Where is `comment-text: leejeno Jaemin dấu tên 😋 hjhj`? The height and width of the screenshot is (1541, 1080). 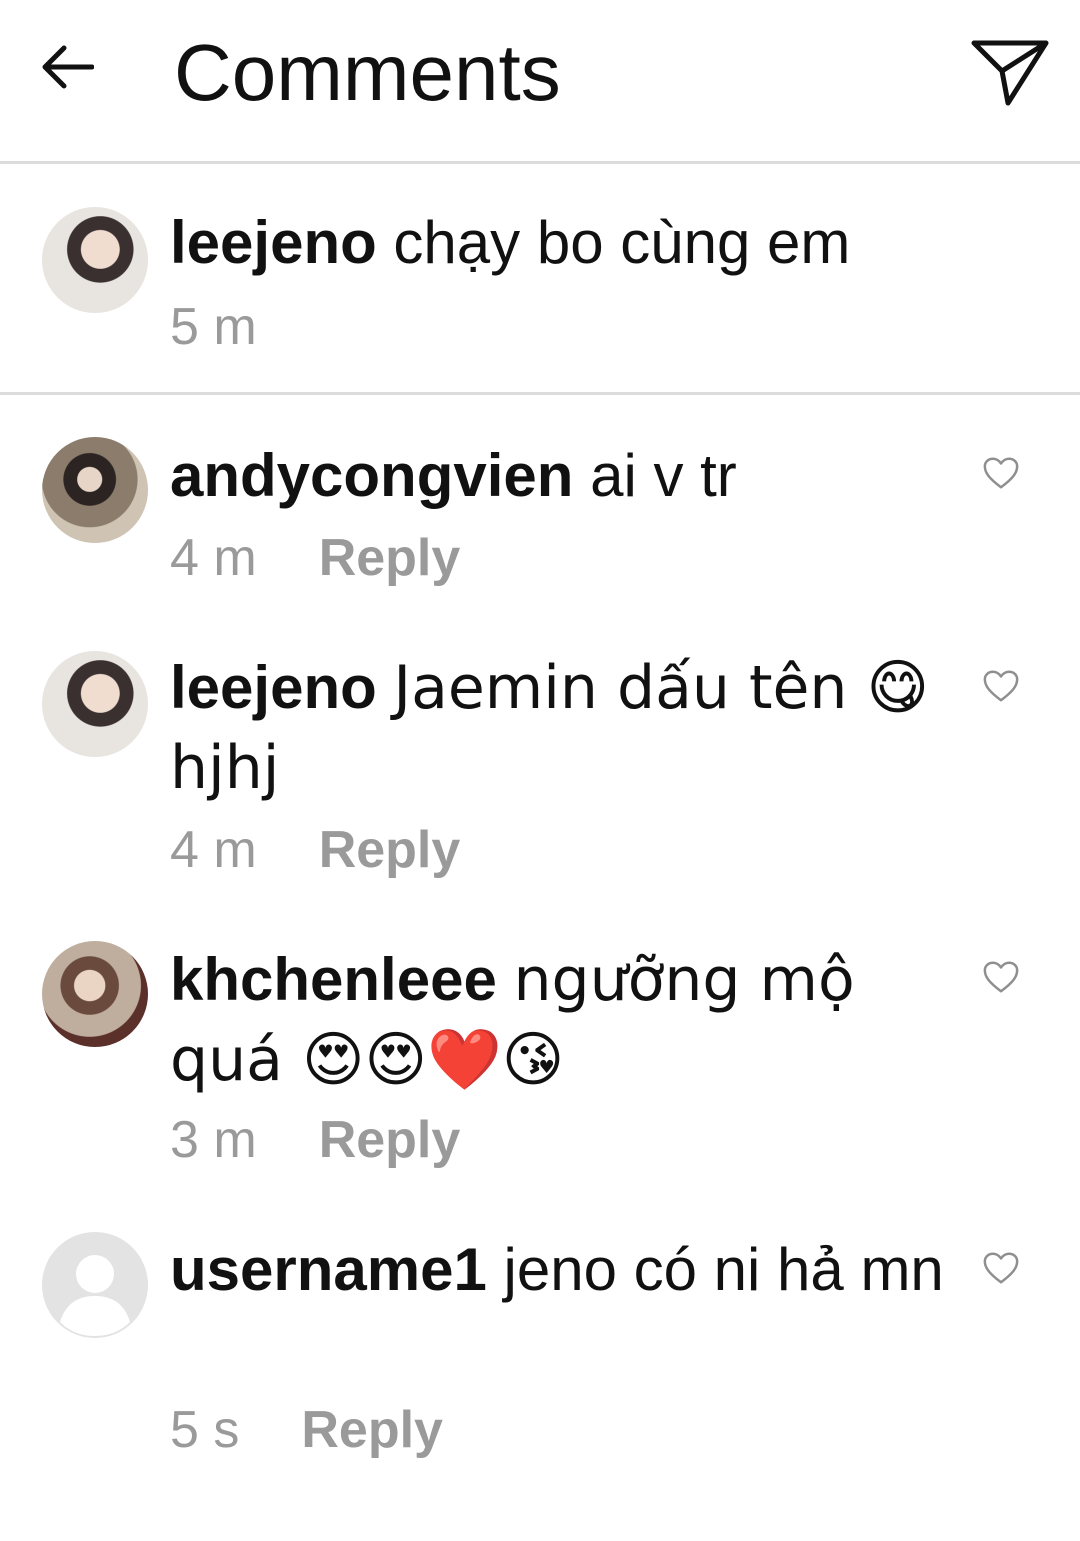
comment-text: leejeno Jaemin dấu tên 😋 hjhj is located at coordinates (560, 728).